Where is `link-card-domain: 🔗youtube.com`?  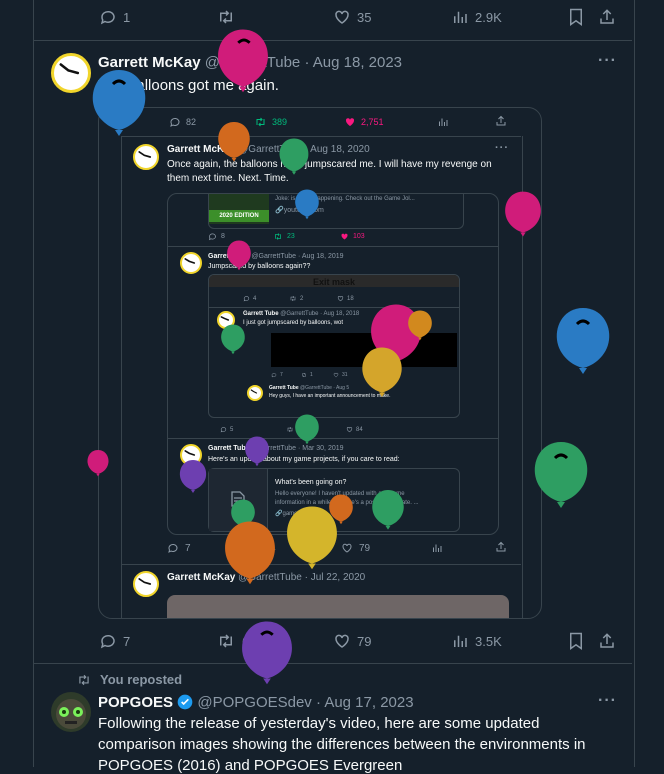 link-card-domain: 🔗youtube.com is located at coordinates (299, 210).